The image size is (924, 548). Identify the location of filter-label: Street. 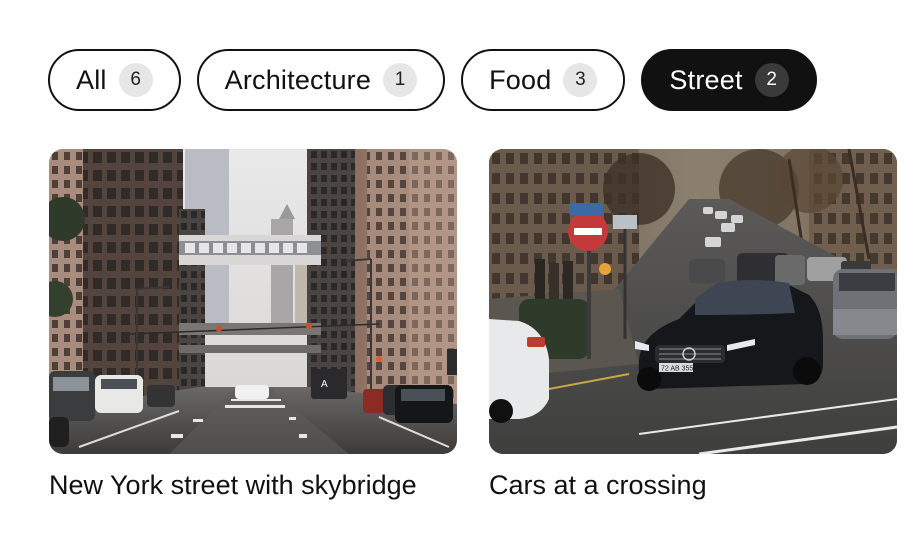
(706, 79).